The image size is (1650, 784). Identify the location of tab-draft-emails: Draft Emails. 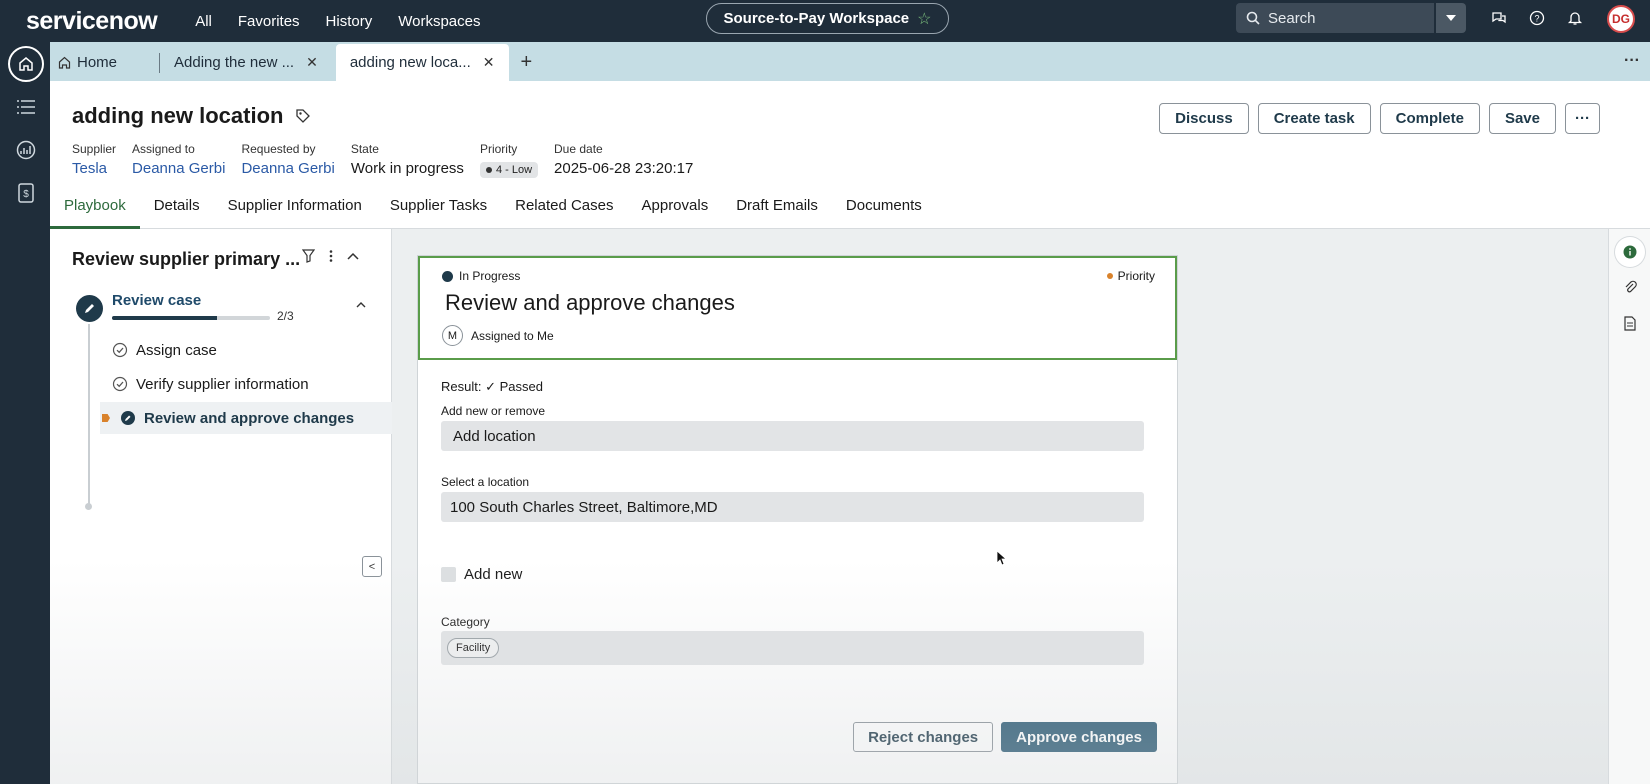
(777, 213).